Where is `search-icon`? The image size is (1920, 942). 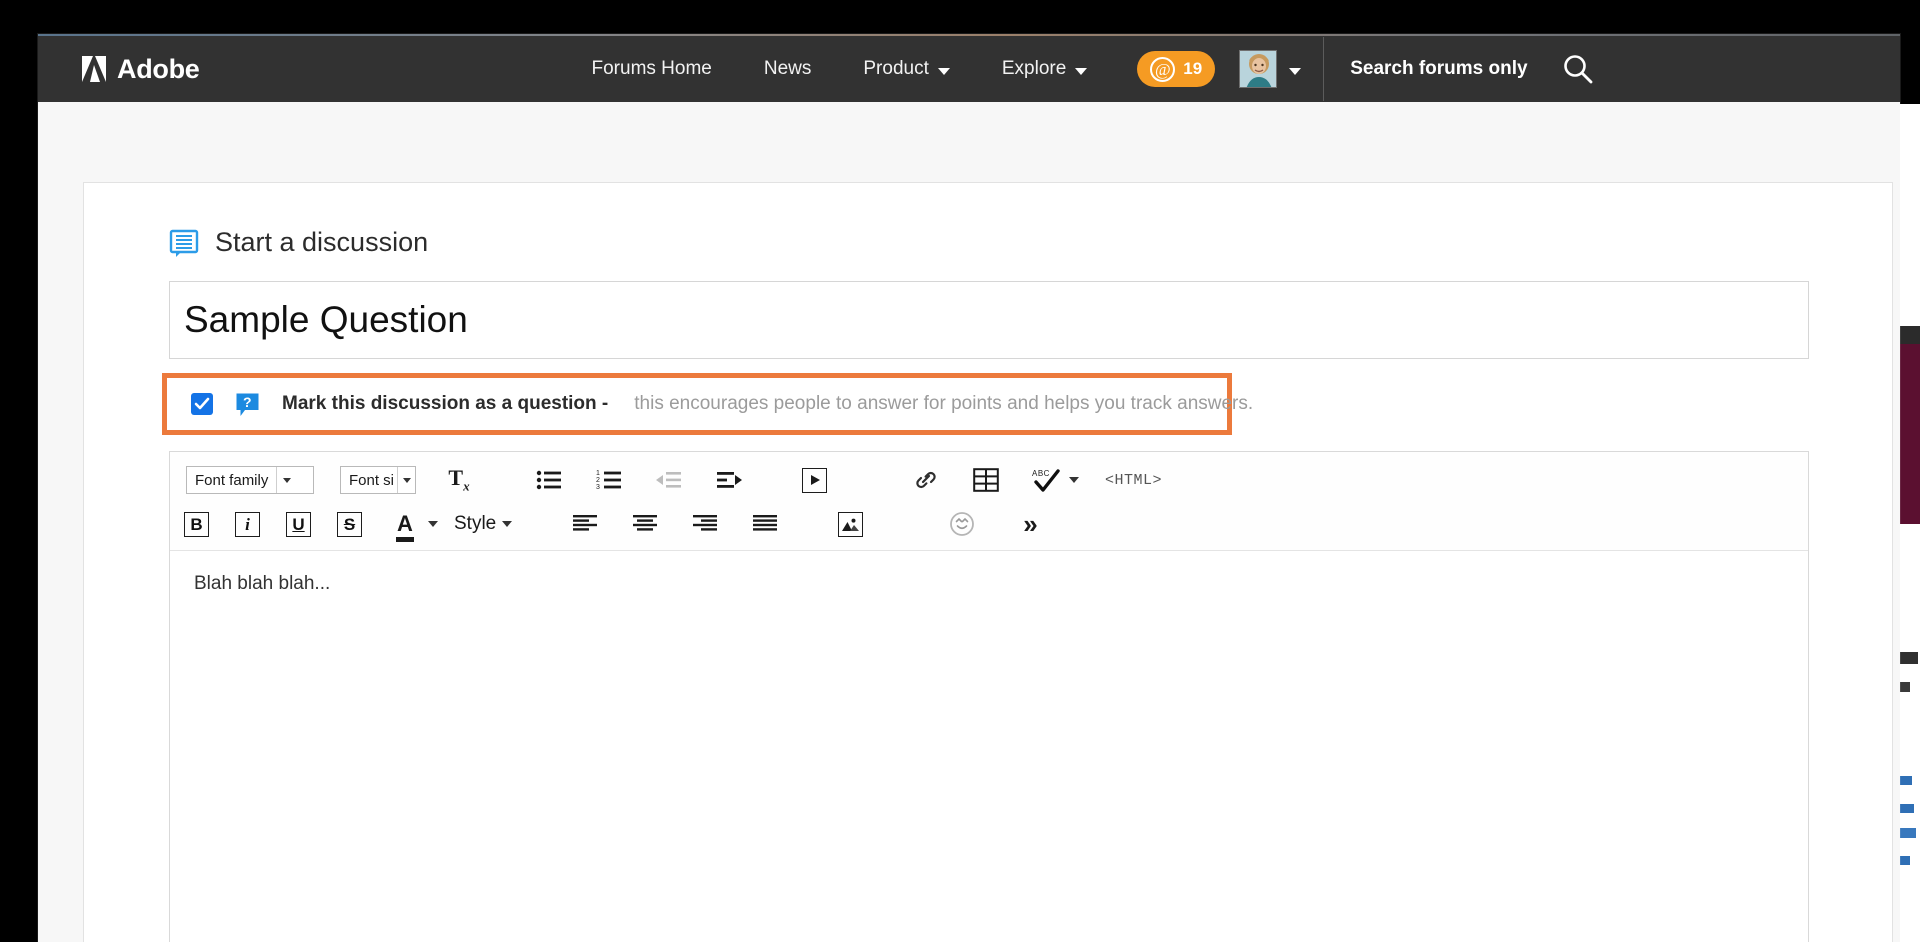
search-icon is located at coordinates (1578, 69).